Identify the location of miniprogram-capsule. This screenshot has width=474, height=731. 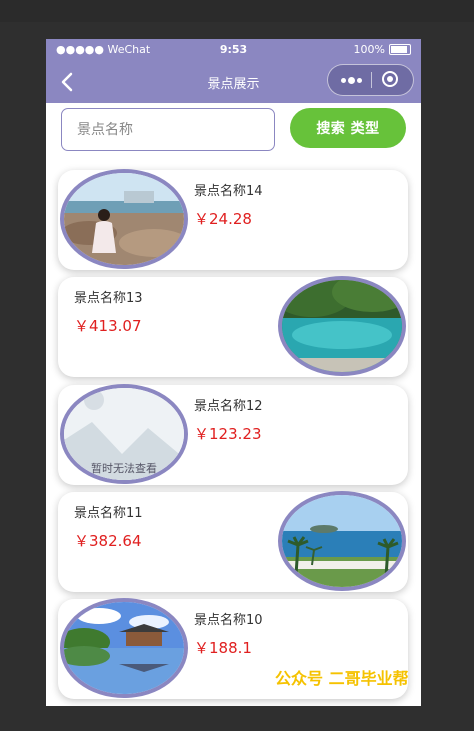
(370, 80).